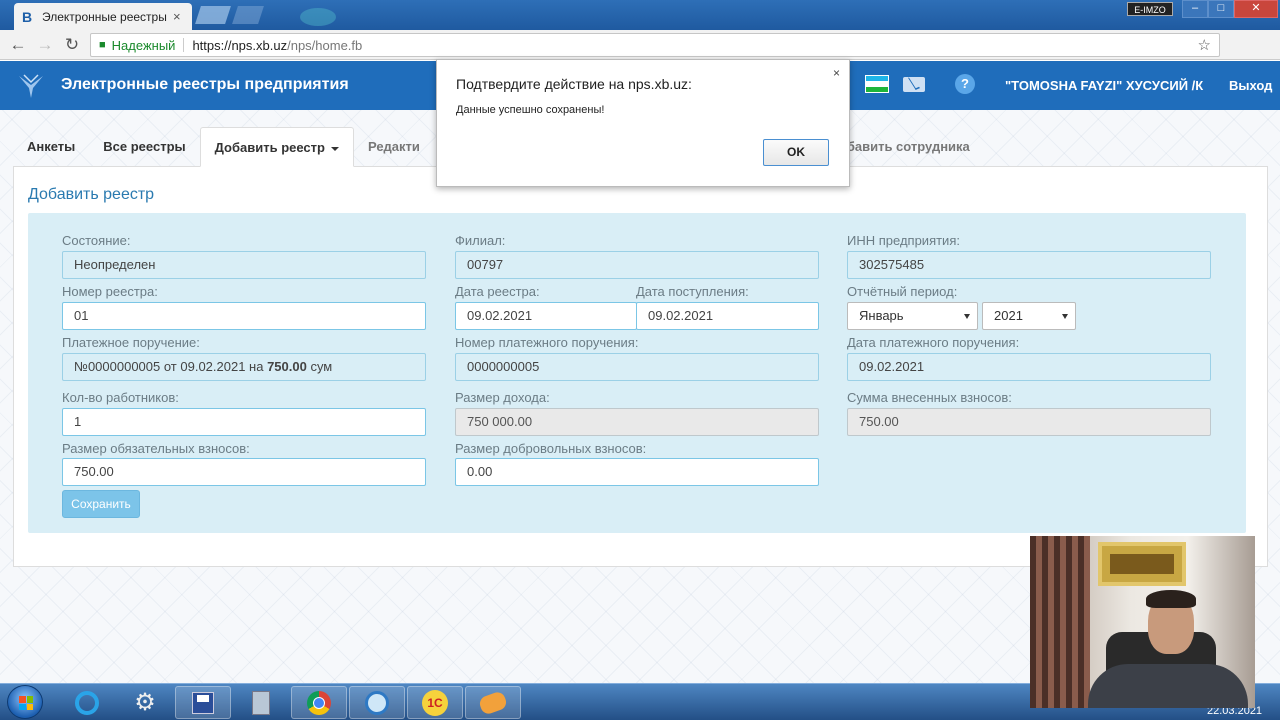 This screenshot has width=1280, height=720. Describe the element at coordinates (912, 316) in the screenshot. I see `period-month-select: Январь` at that location.